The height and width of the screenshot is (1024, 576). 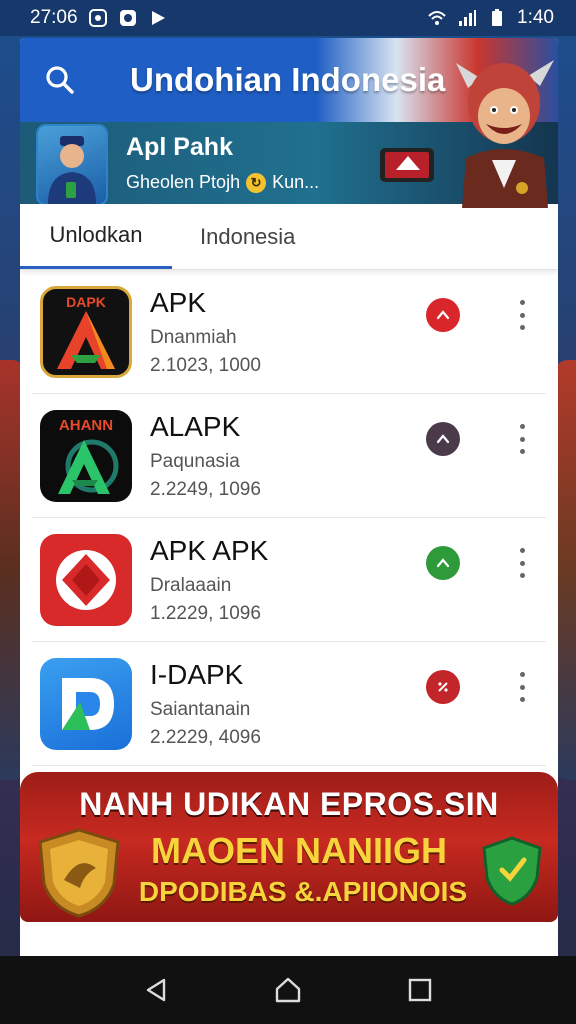 I want to click on diamond-logo-icon, so click(x=86, y=579).